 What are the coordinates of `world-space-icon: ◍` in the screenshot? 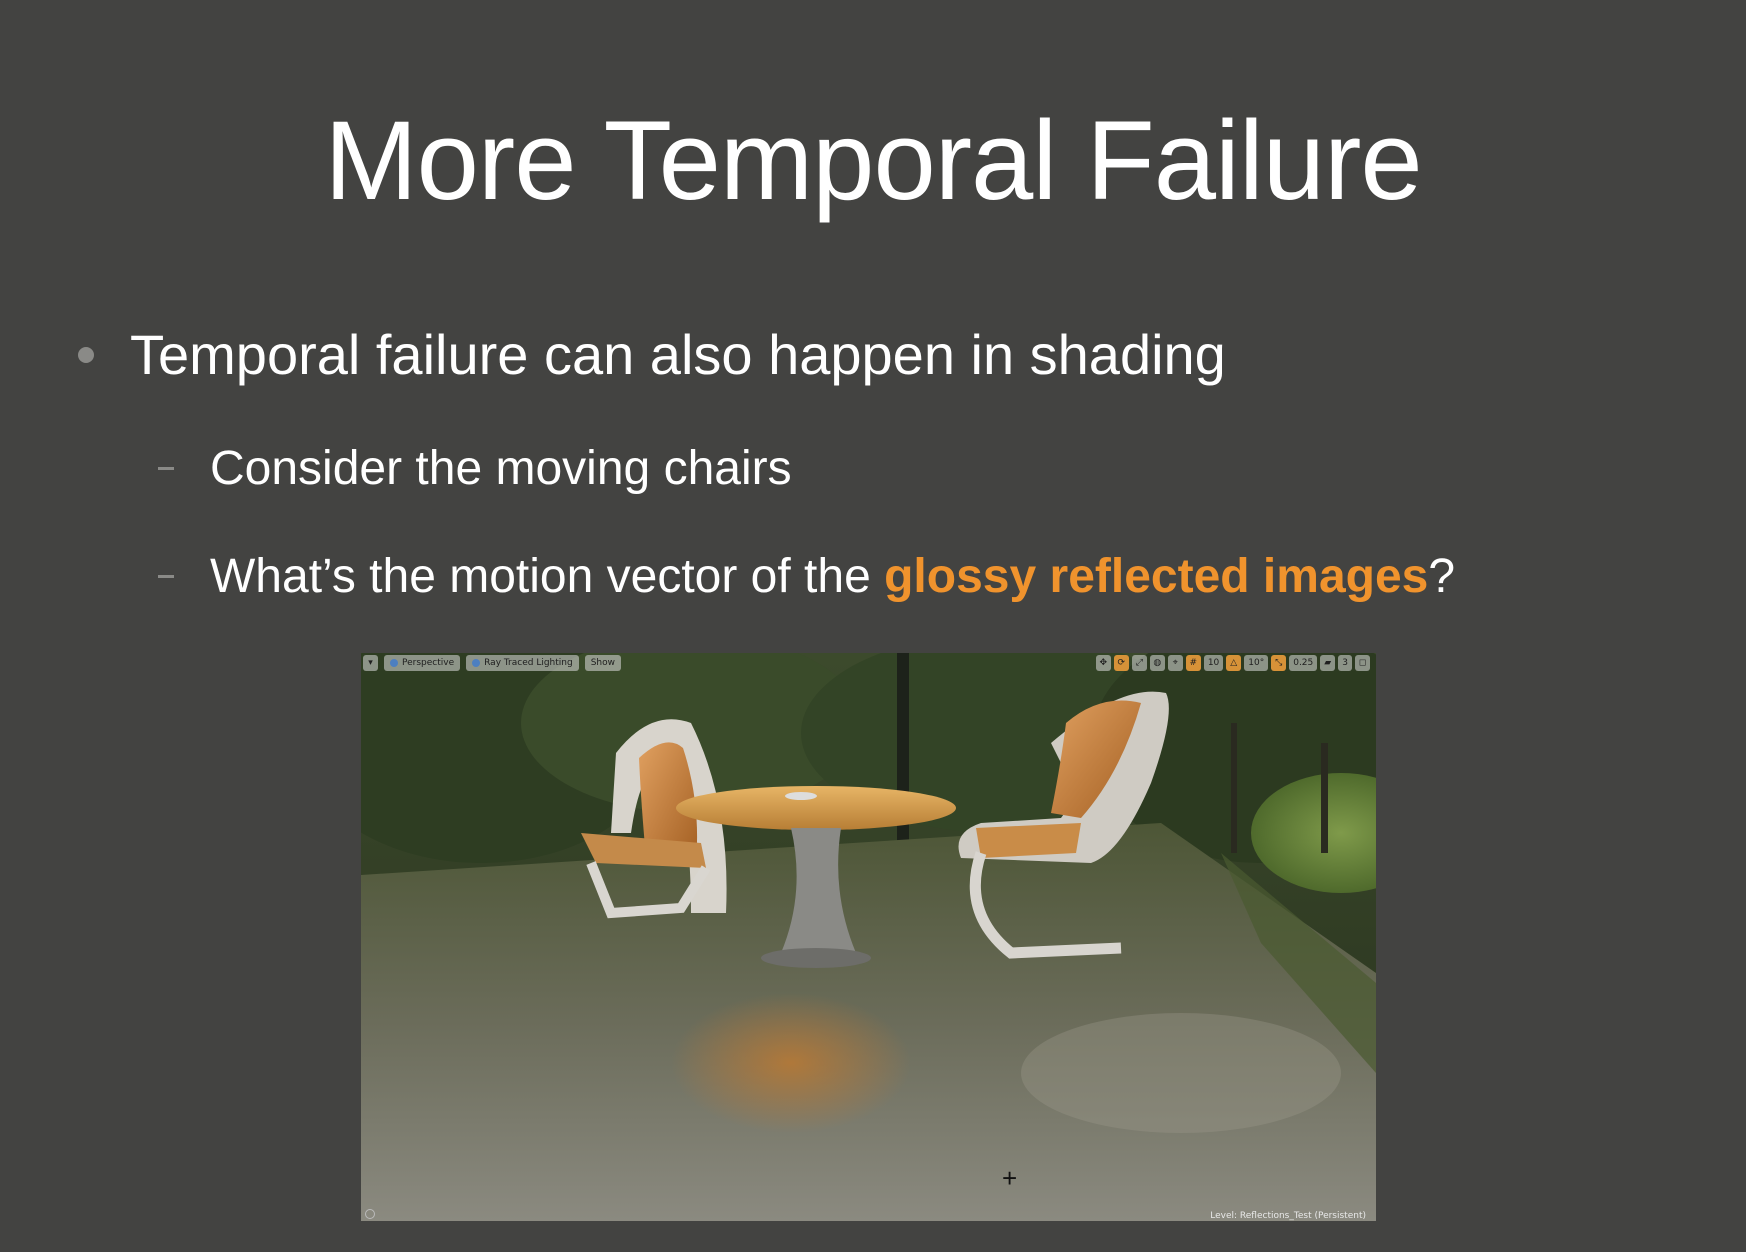 It's located at (1157, 663).